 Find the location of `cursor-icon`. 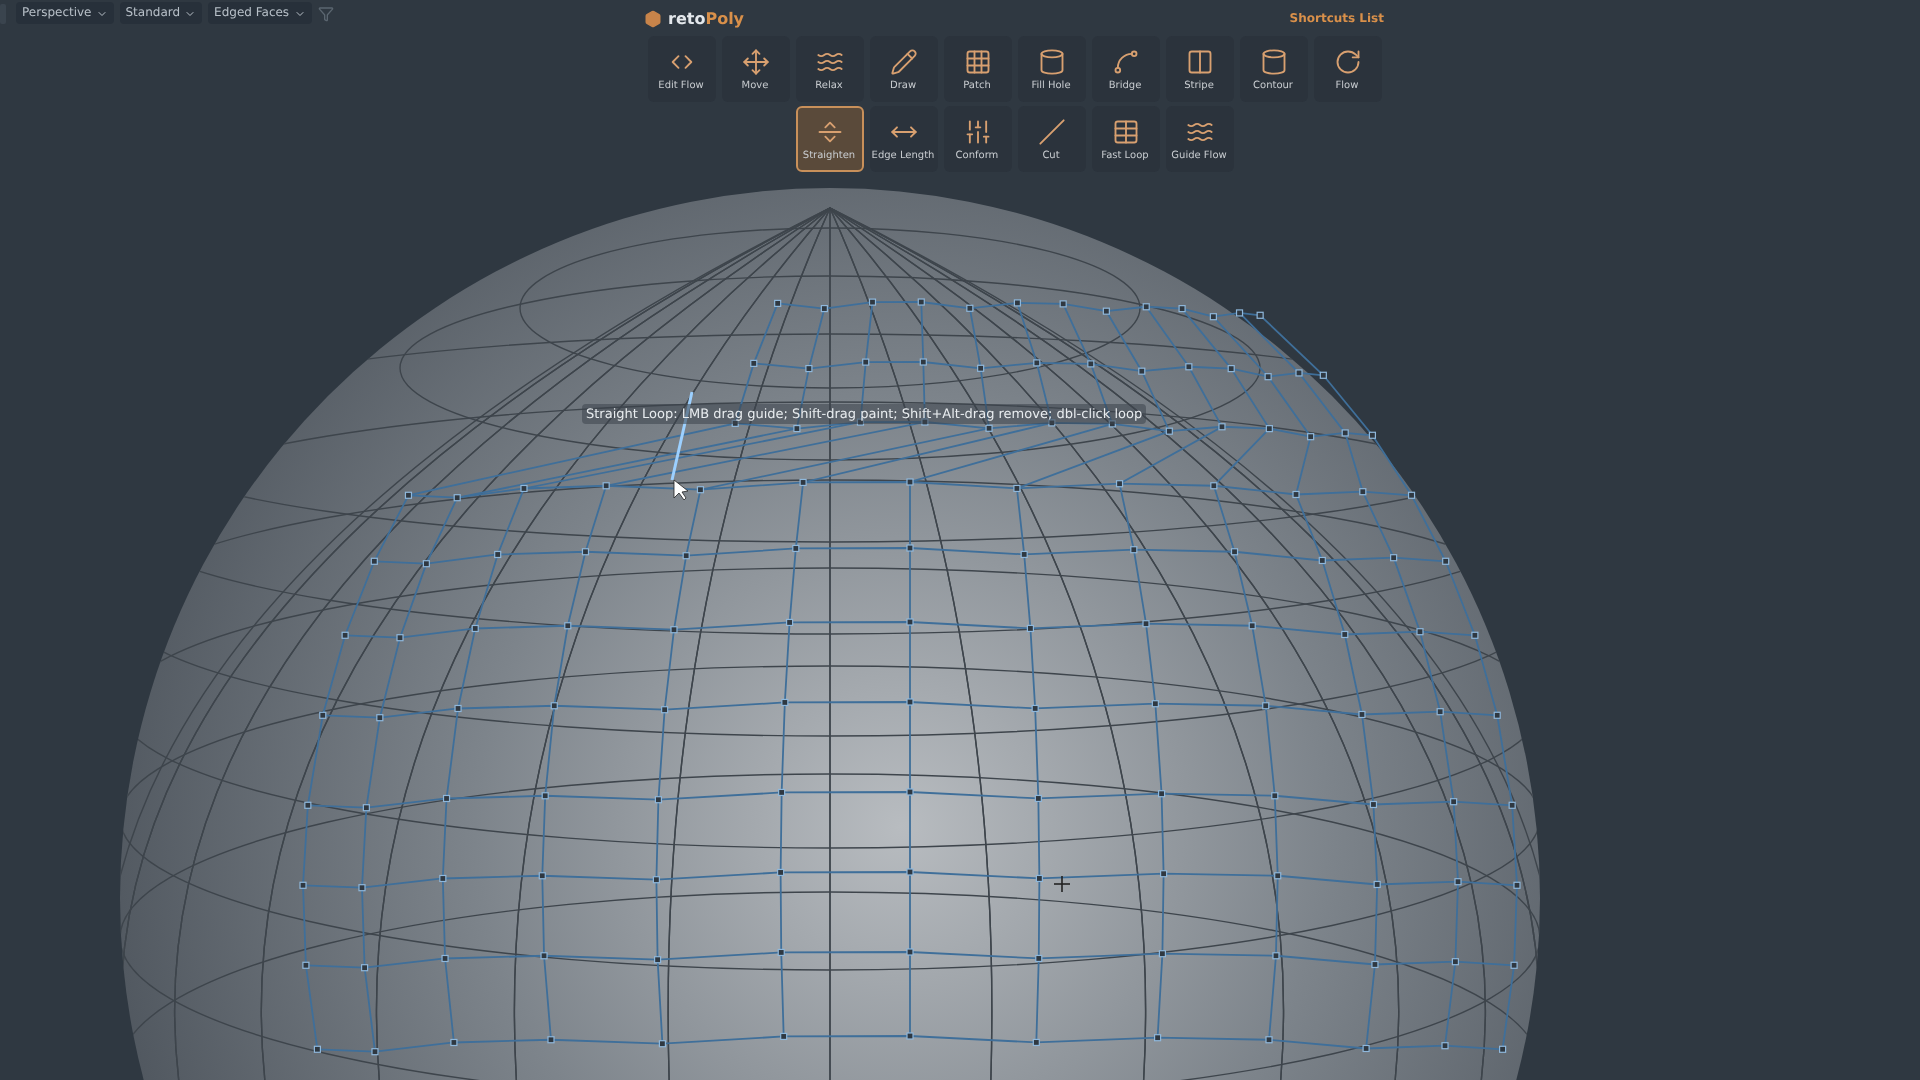

cursor-icon is located at coordinates (681, 490).